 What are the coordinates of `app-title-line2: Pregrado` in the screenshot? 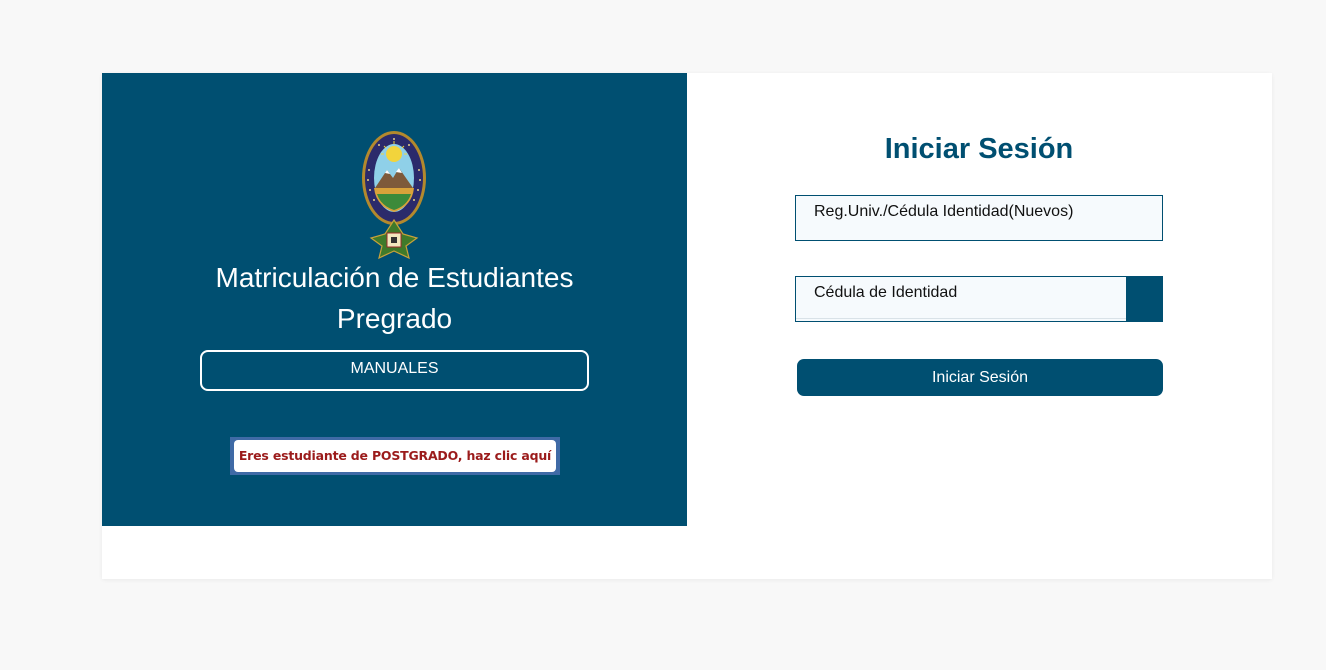 It's located at (394, 318).